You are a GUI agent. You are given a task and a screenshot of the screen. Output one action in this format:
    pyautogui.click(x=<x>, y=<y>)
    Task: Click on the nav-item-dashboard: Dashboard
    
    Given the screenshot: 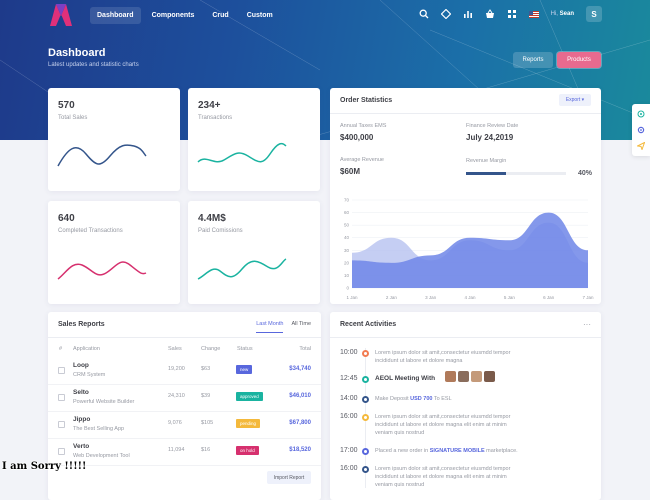 What is the action you would take?
    pyautogui.click(x=115, y=15)
    